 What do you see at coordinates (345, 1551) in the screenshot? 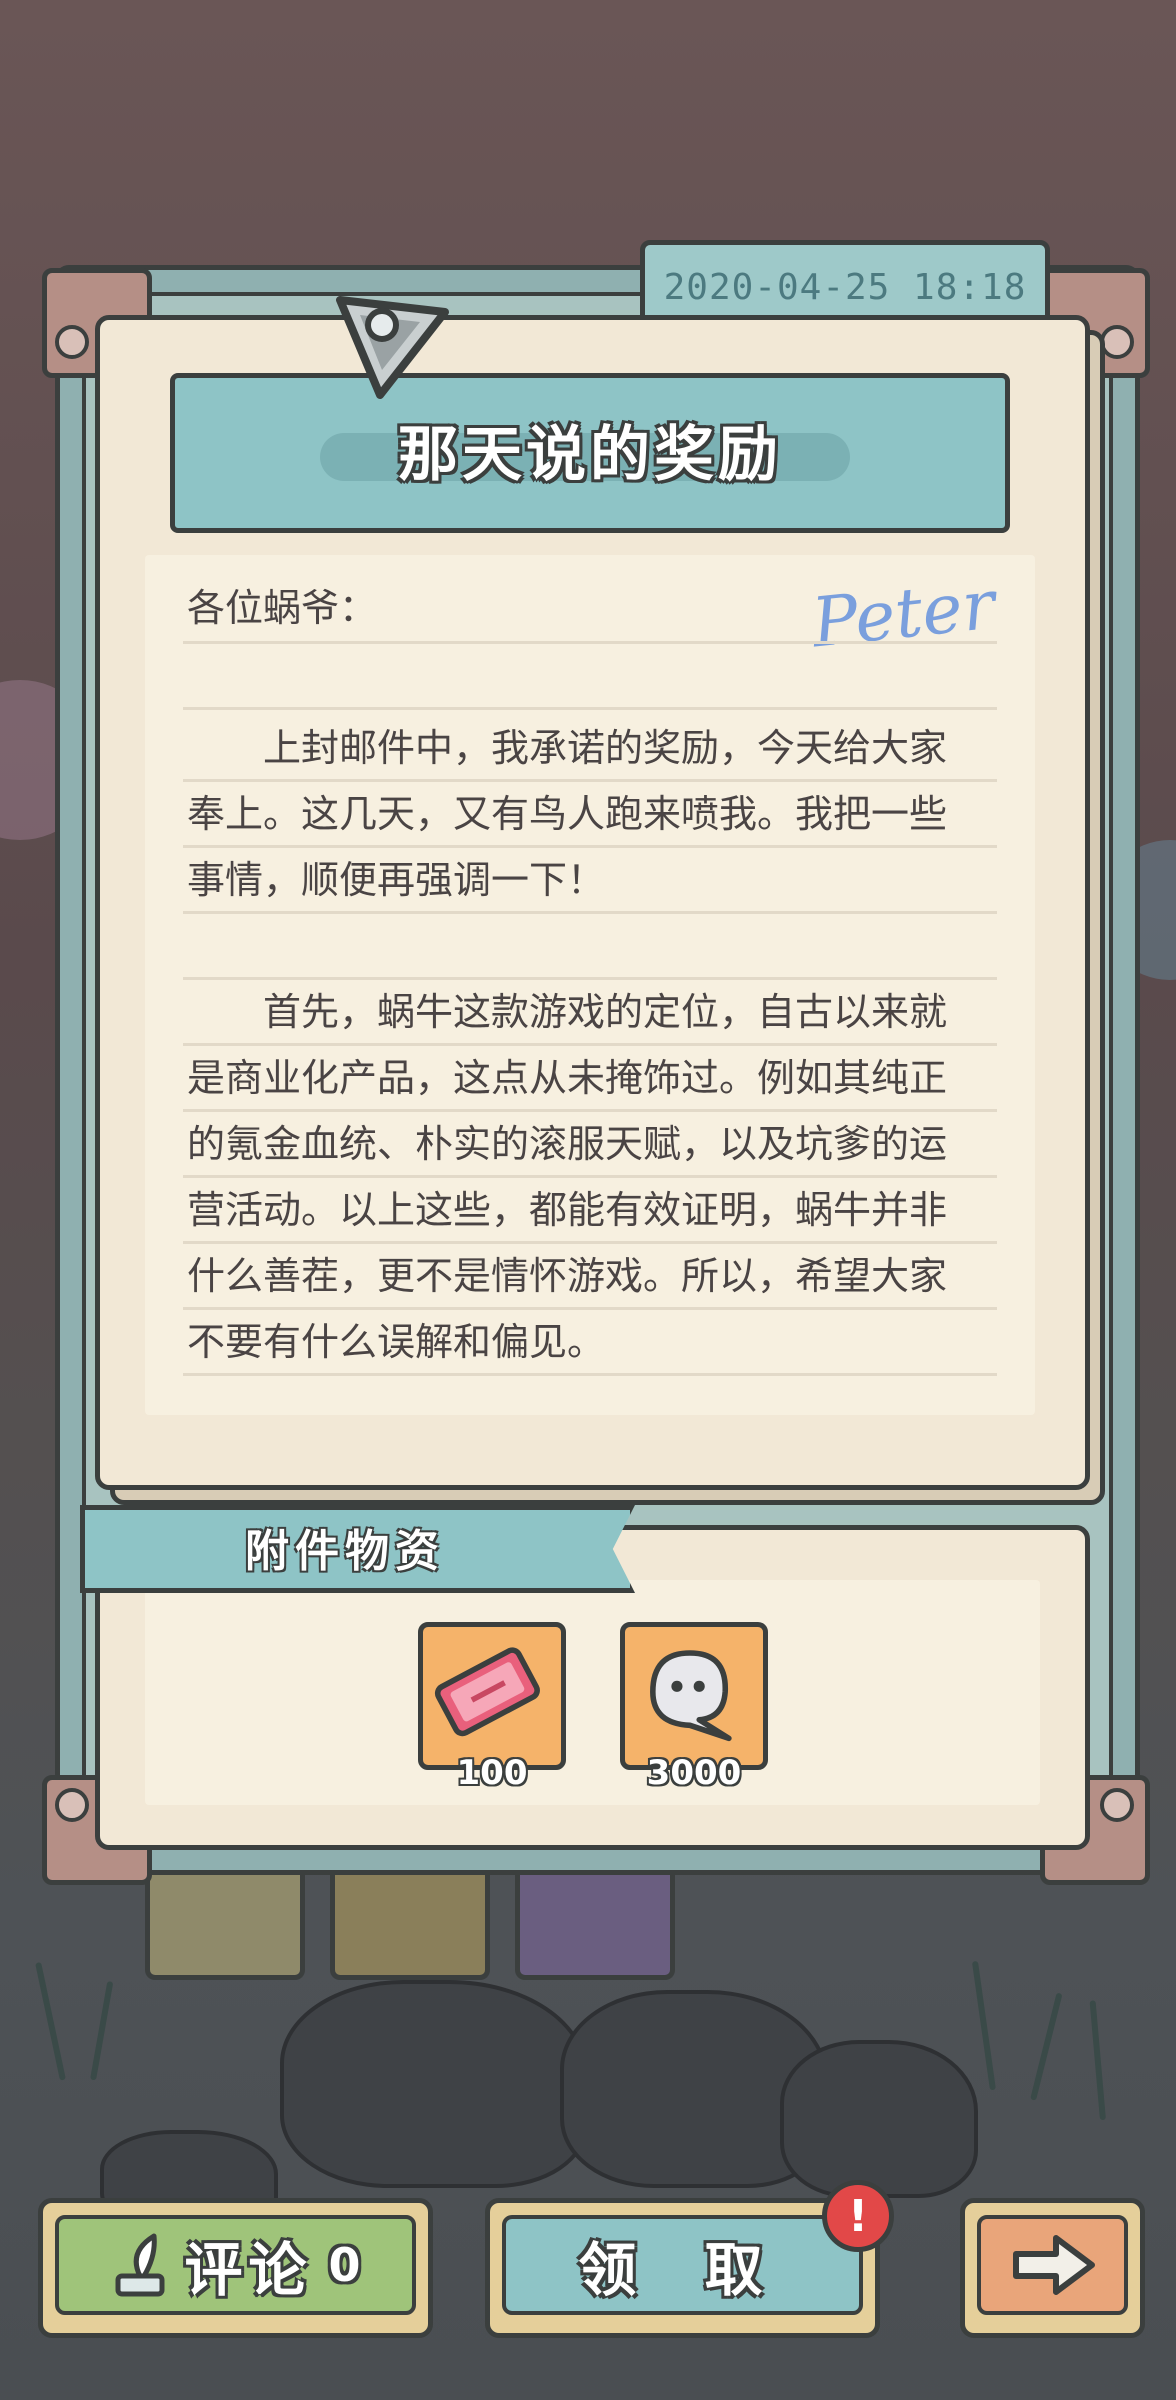
I see `attachments-title: 附件物资` at bounding box center [345, 1551].